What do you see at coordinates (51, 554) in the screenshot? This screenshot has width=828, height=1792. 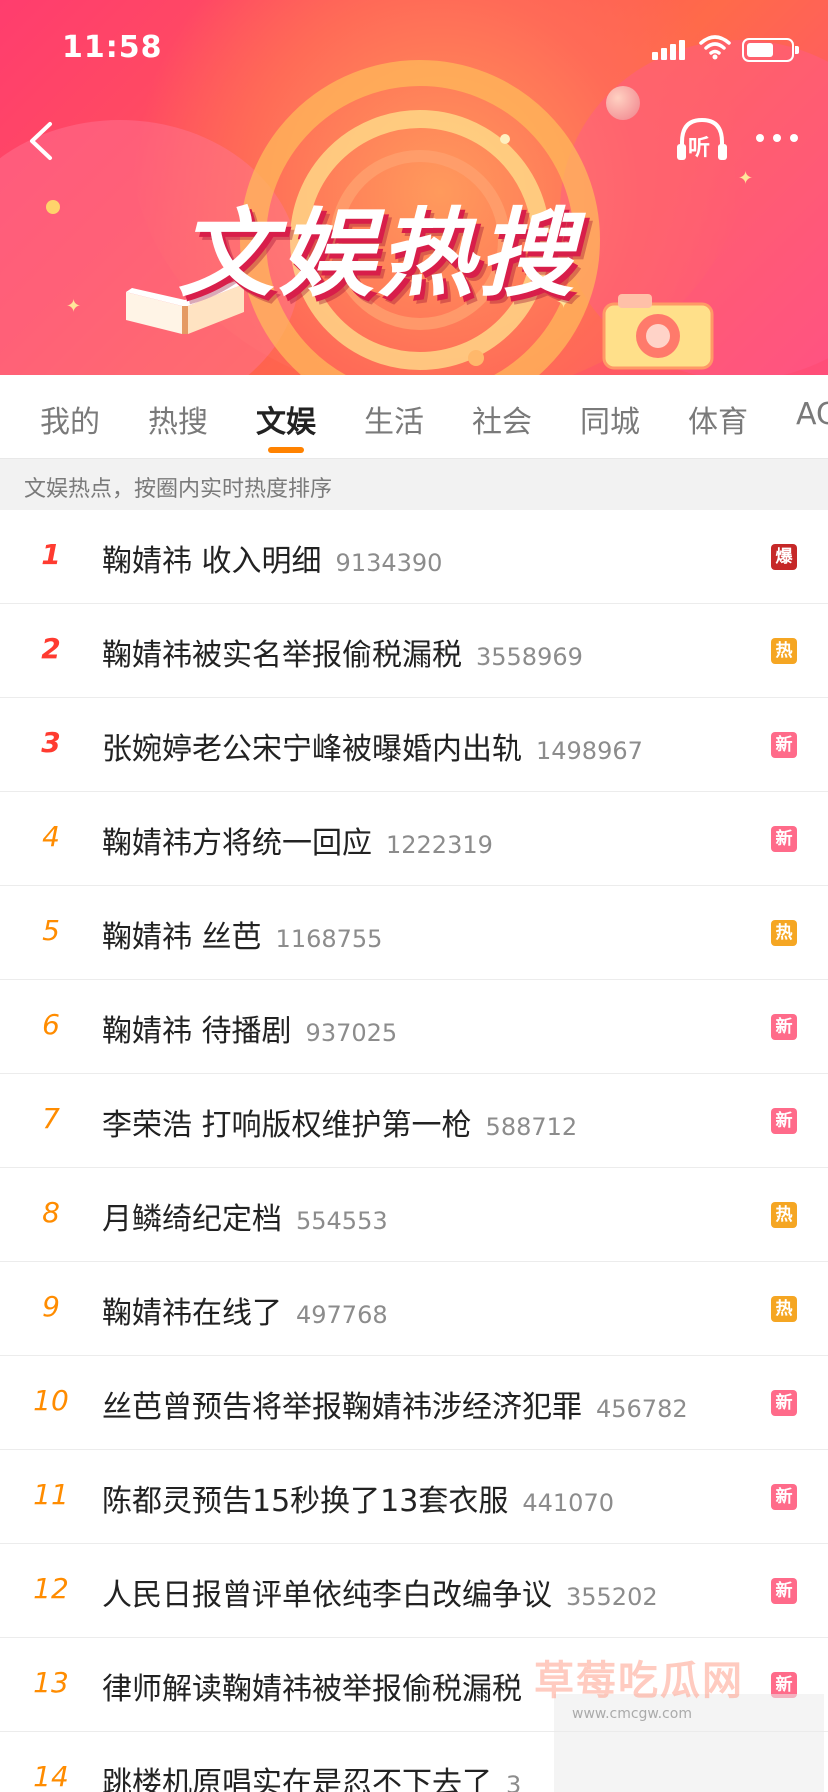 I see `rank-number: 1` at bounding box center [51, 554].